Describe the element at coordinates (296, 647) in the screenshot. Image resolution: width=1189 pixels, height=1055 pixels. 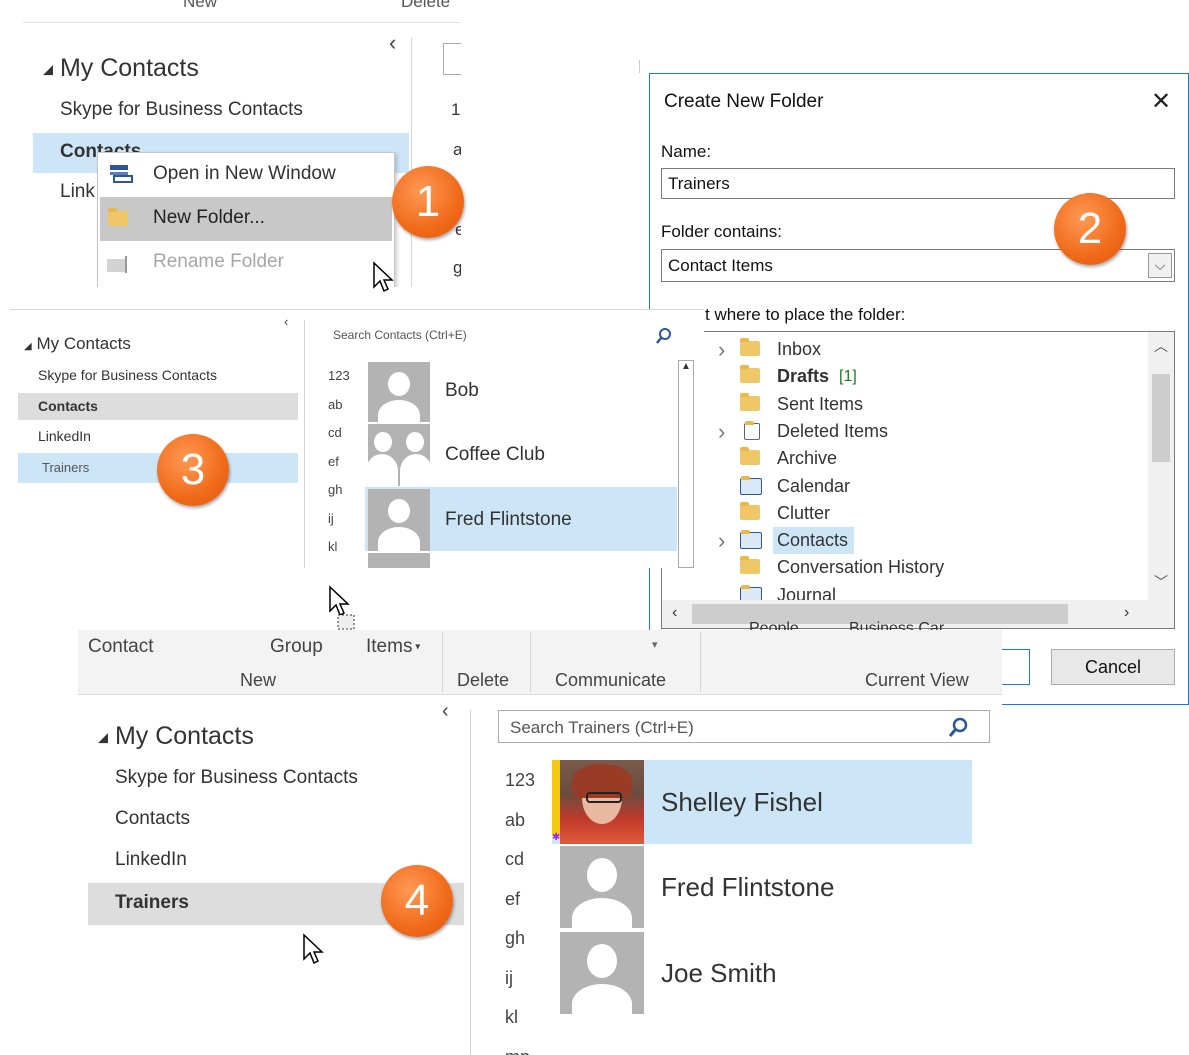
I see `ribbon-group-button: Group` at that location.